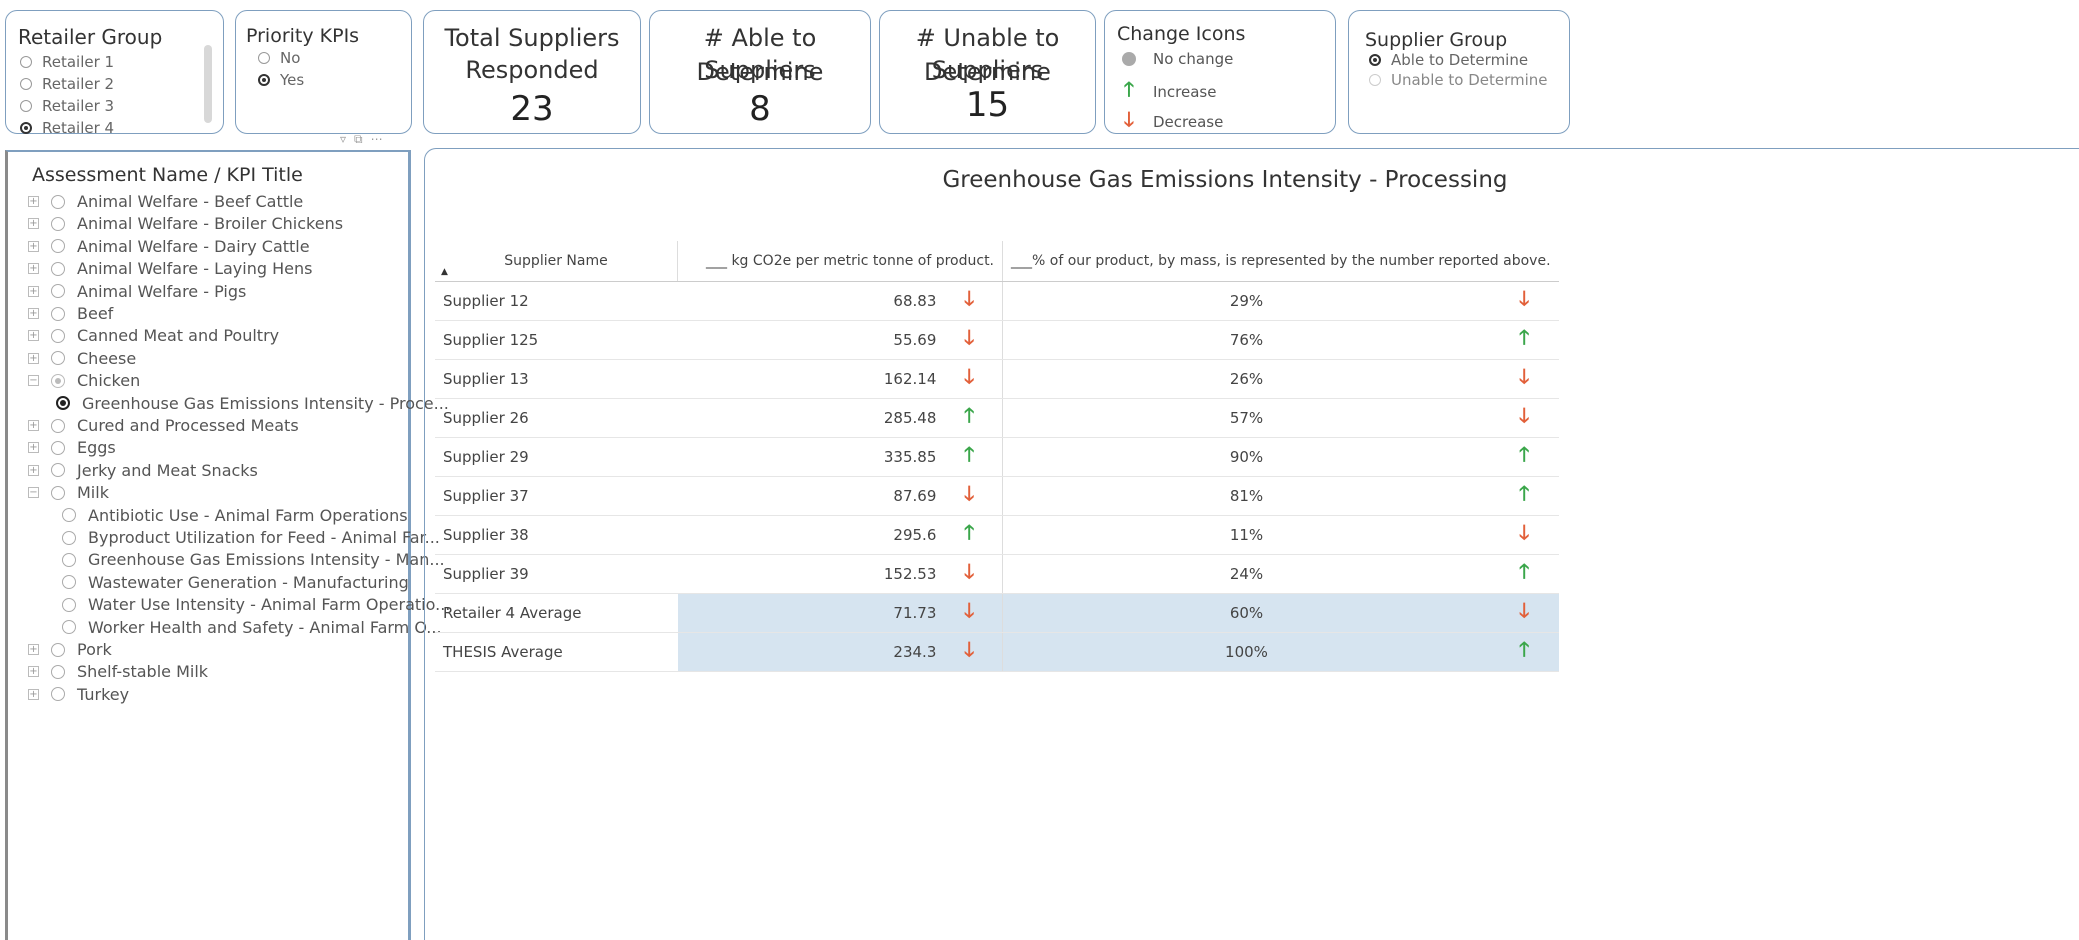  Describe the element at coordinates (997, 457) in the screenshot. I see `table-row: Supplier 29 335.85 🡑 90% 🡑` at that location.